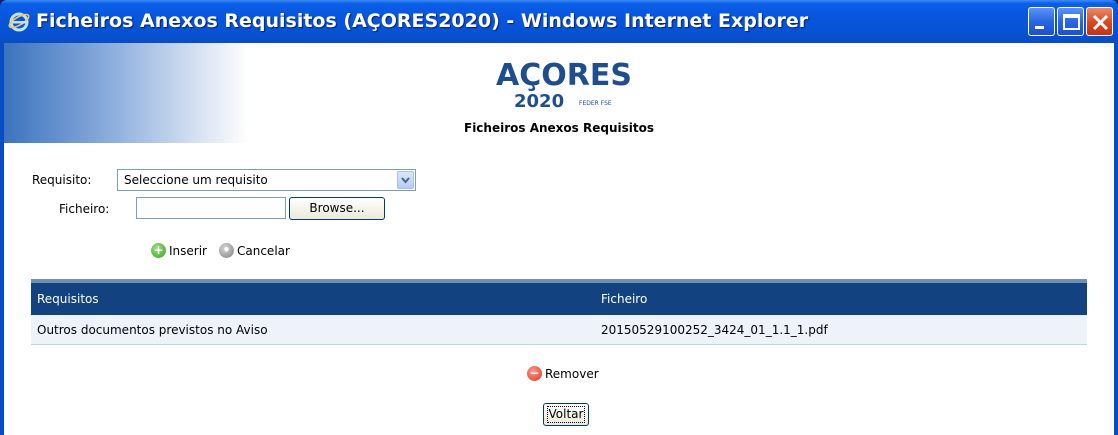  I want to click on column-header-ficheiro: Ficheiro, so click(624, 299).